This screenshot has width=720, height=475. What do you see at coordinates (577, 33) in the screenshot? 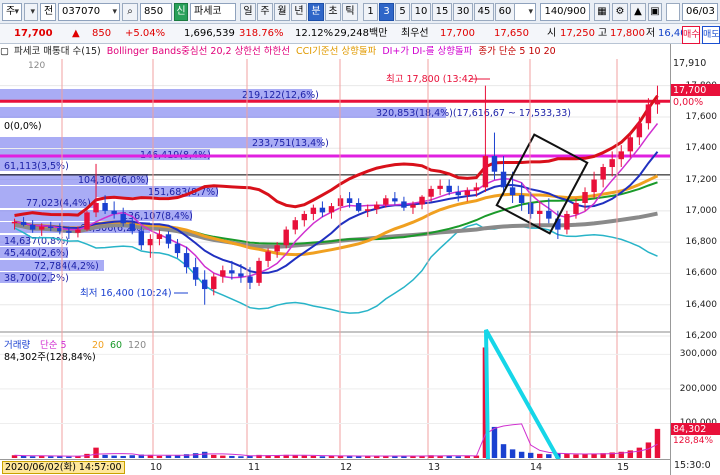
I see `high-price: 17,250` at bounding box center [577, 33].